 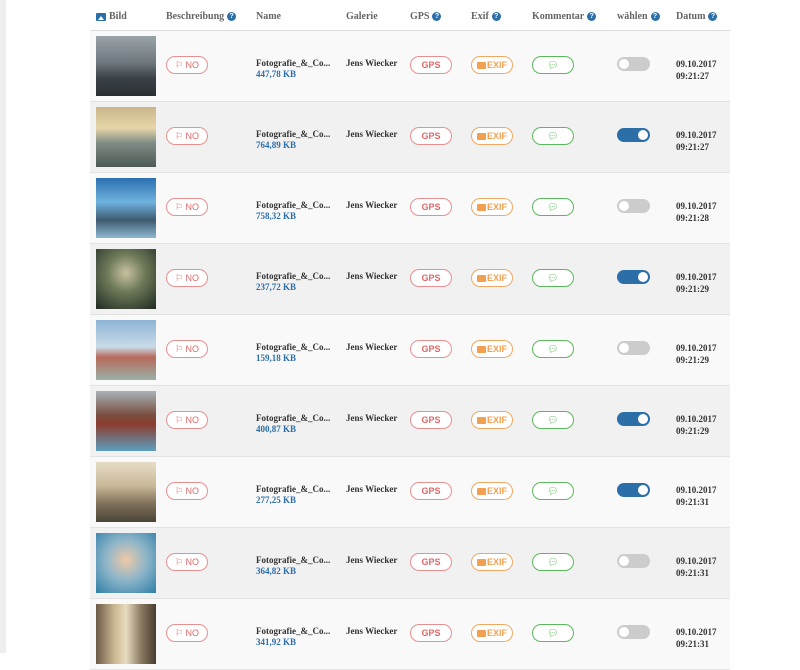 What do you see at coordinates (420, 16) in the screenshot?
I see `col-gps-label: GPS` at bounding box center [420, 16].